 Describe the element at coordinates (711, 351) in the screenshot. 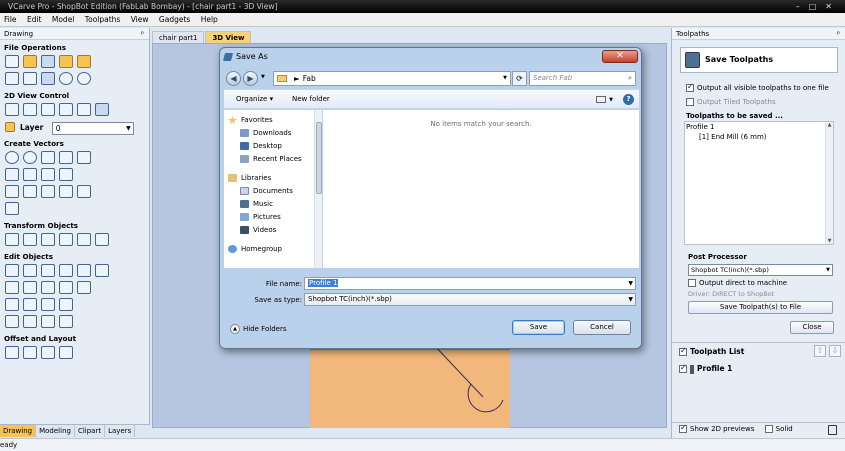

I see `toolpath-list-toggle: Toolpath List` at that location.